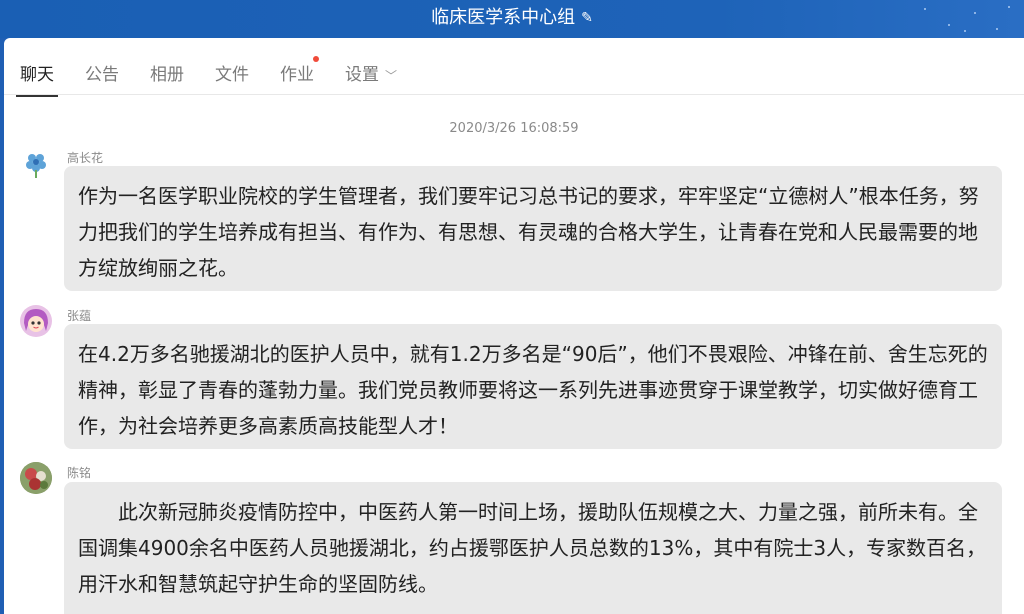  Describe the element at coordinates (514, 128) in the screenshot. I see `message-timestamp: 2020/3/26 16:08:59` at that location.